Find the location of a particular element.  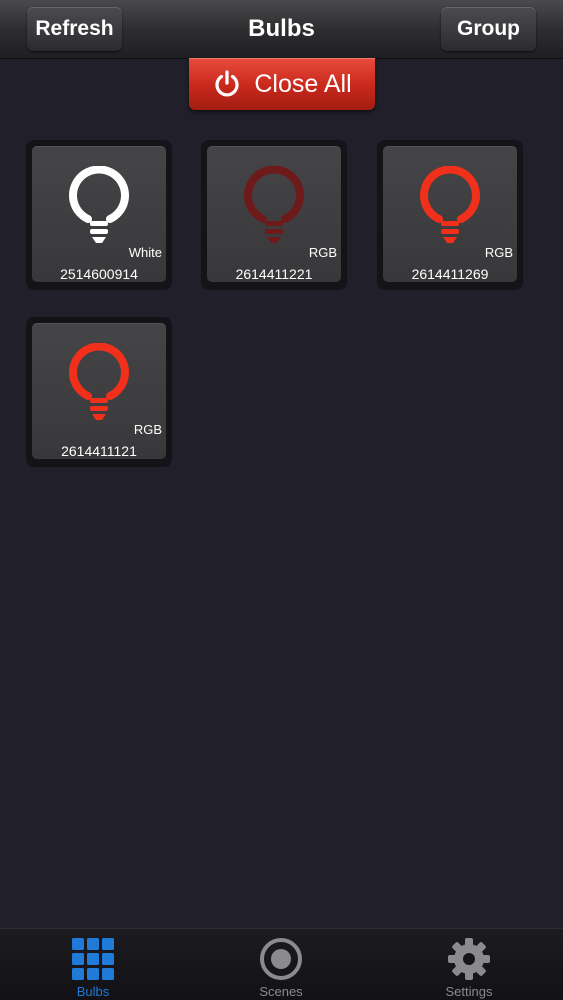

bulb-tile: RGB 2614411221 is located at coordinates (274, 214).